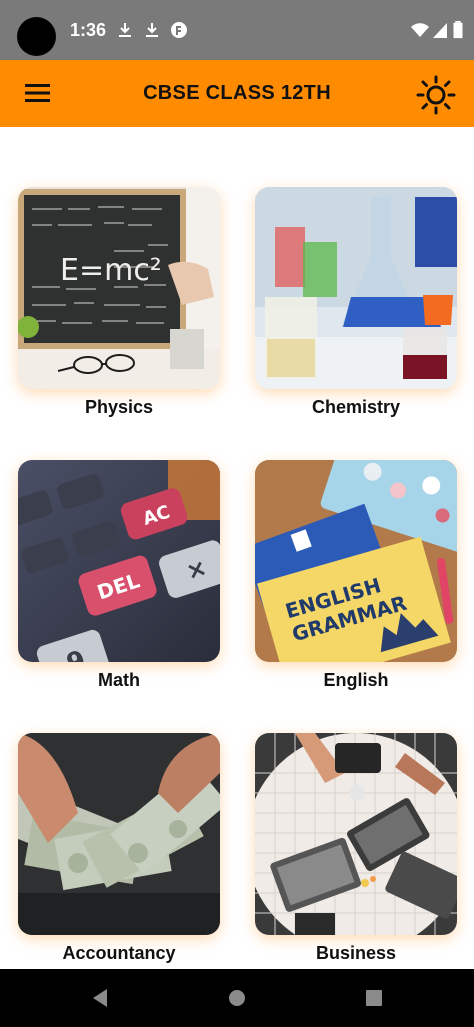  I want to click on battery-icon, so click(458, 30).